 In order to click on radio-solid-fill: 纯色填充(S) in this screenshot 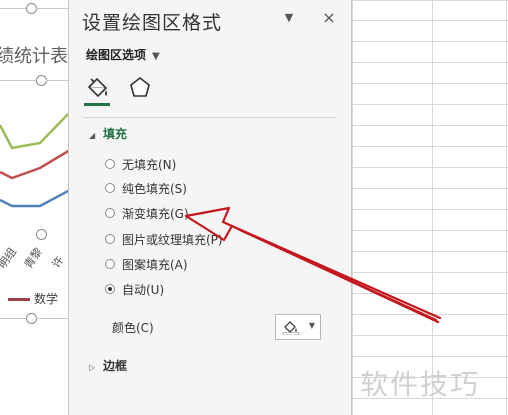, I will do `click(146, 188)`.